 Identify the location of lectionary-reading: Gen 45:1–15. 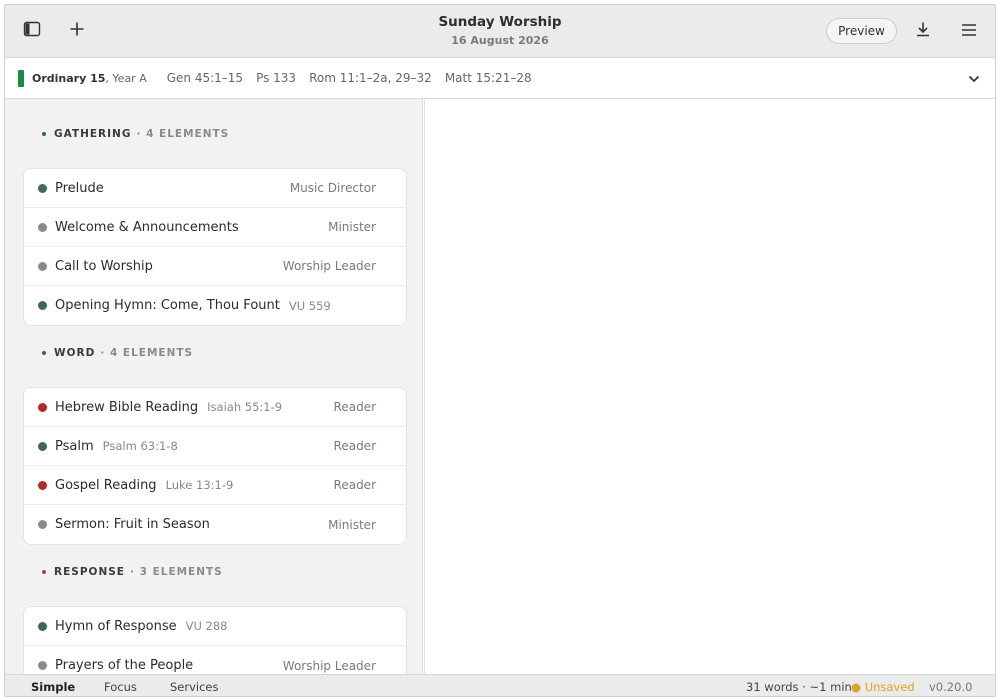
(205, 78).